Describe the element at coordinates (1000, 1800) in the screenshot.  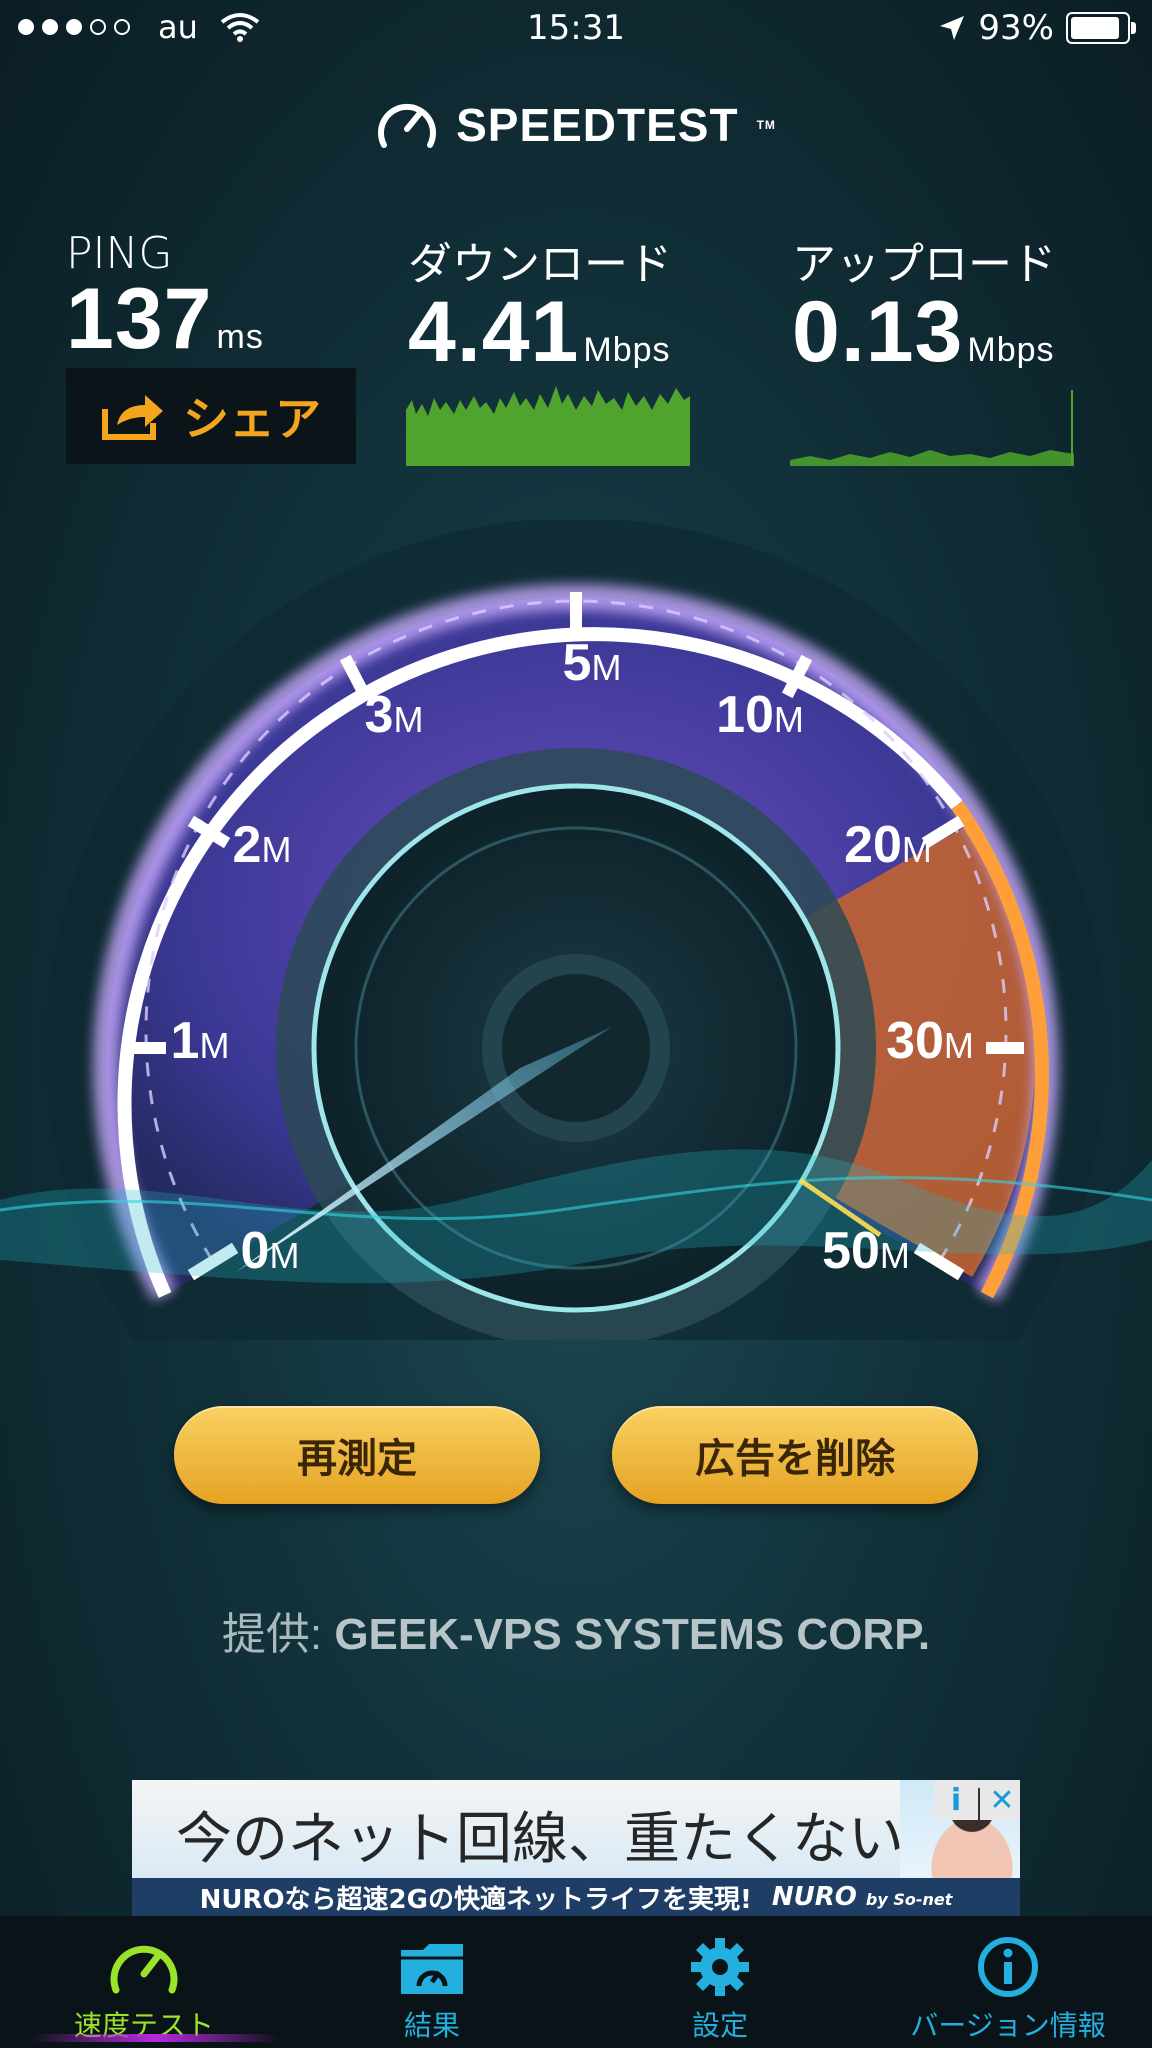
I see `ad-close-icon: ✕` at that location.